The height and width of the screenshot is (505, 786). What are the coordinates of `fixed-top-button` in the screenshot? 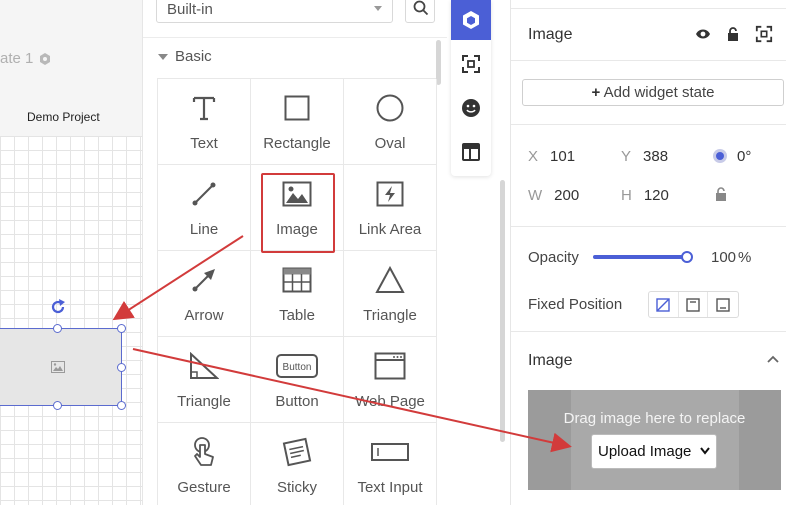 It's located at (694, 304).